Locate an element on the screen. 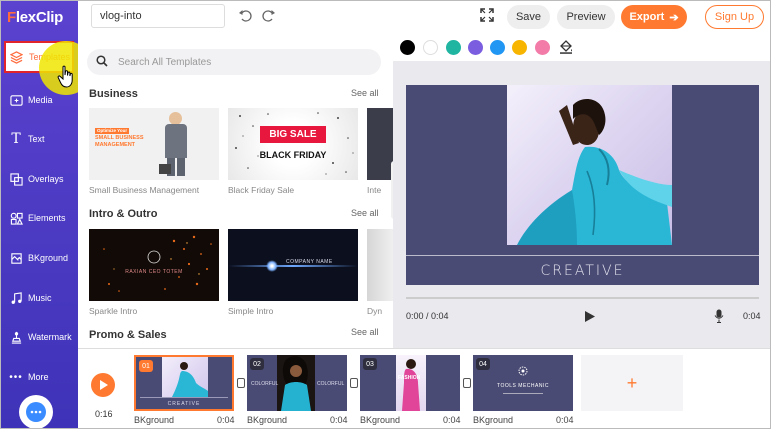  light-streak is located at coordinates (293, 266).